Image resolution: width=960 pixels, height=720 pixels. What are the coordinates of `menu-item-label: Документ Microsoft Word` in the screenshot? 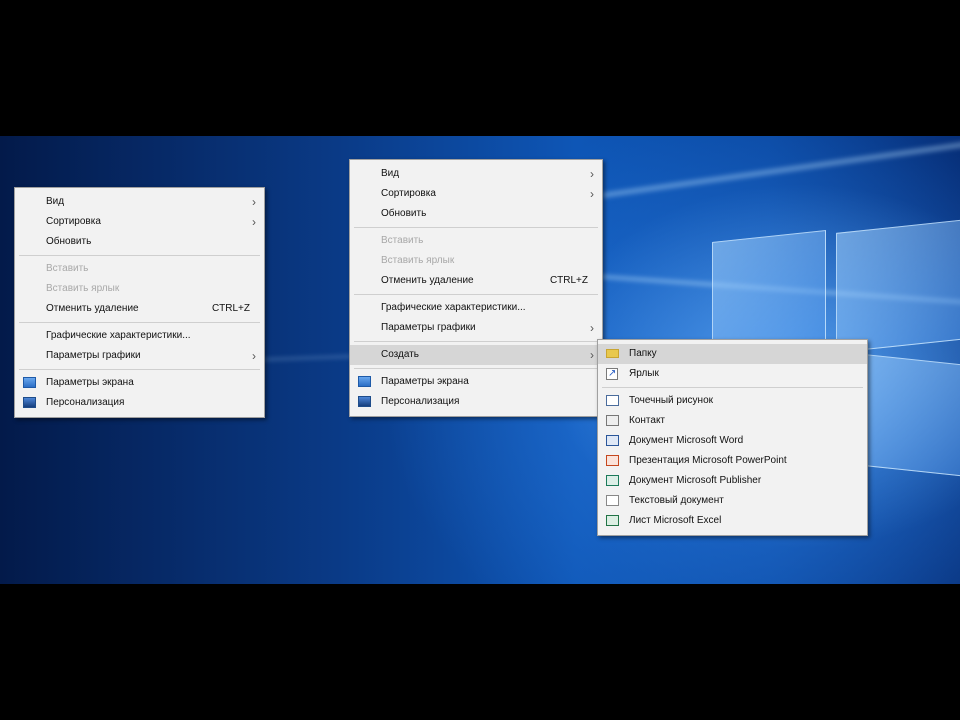 It's located at (686, 440).